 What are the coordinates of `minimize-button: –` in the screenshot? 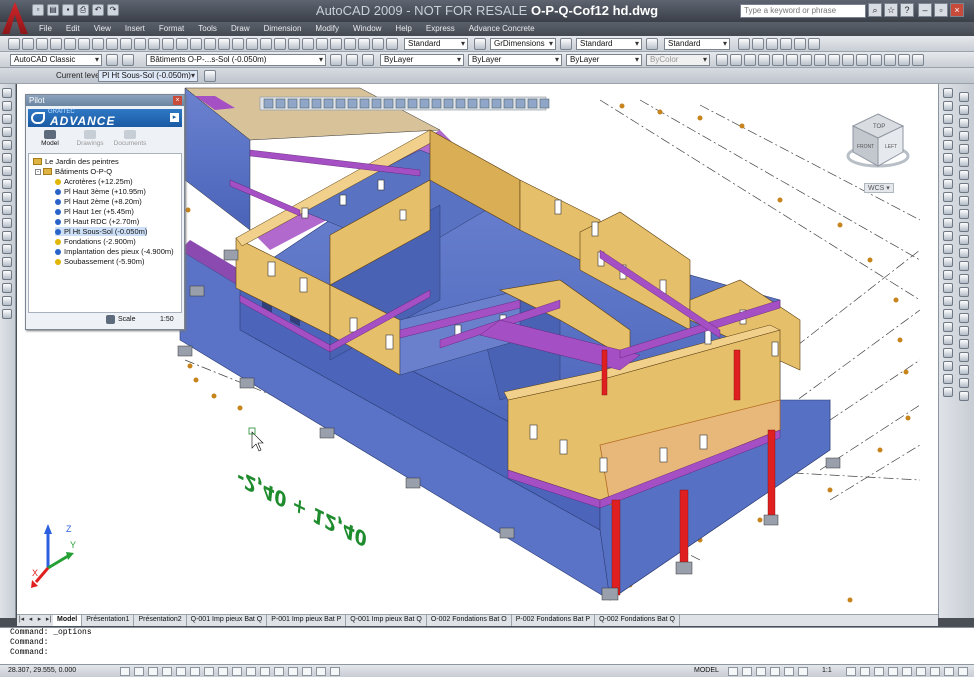 It's located at (925, 10).